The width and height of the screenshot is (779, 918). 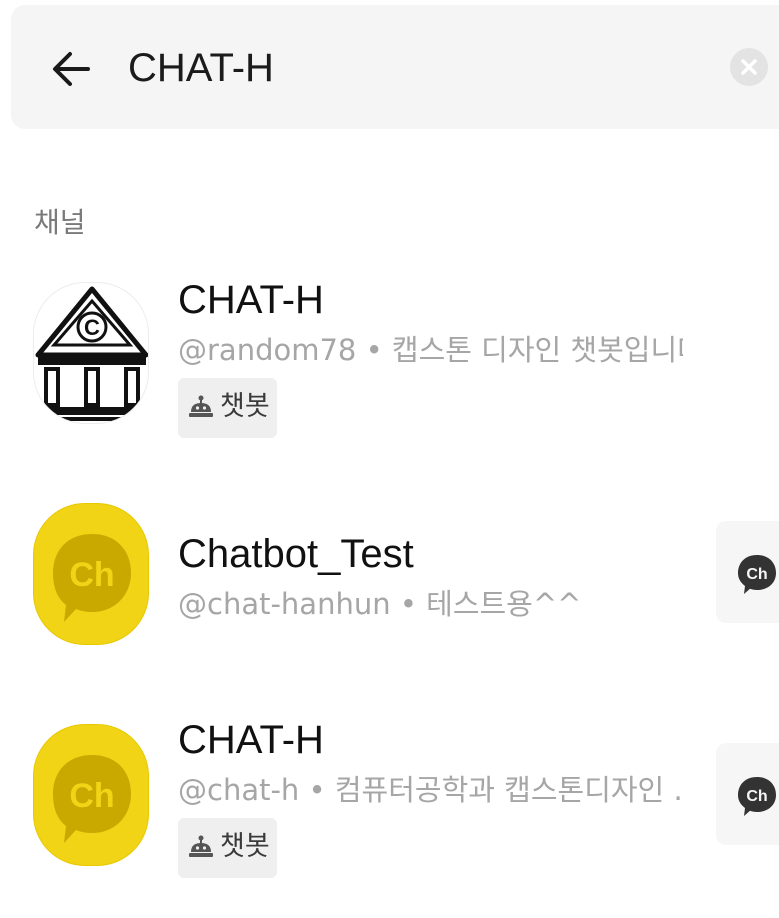 I want to click on channel-avatar: C, so click(x=91, y=353).